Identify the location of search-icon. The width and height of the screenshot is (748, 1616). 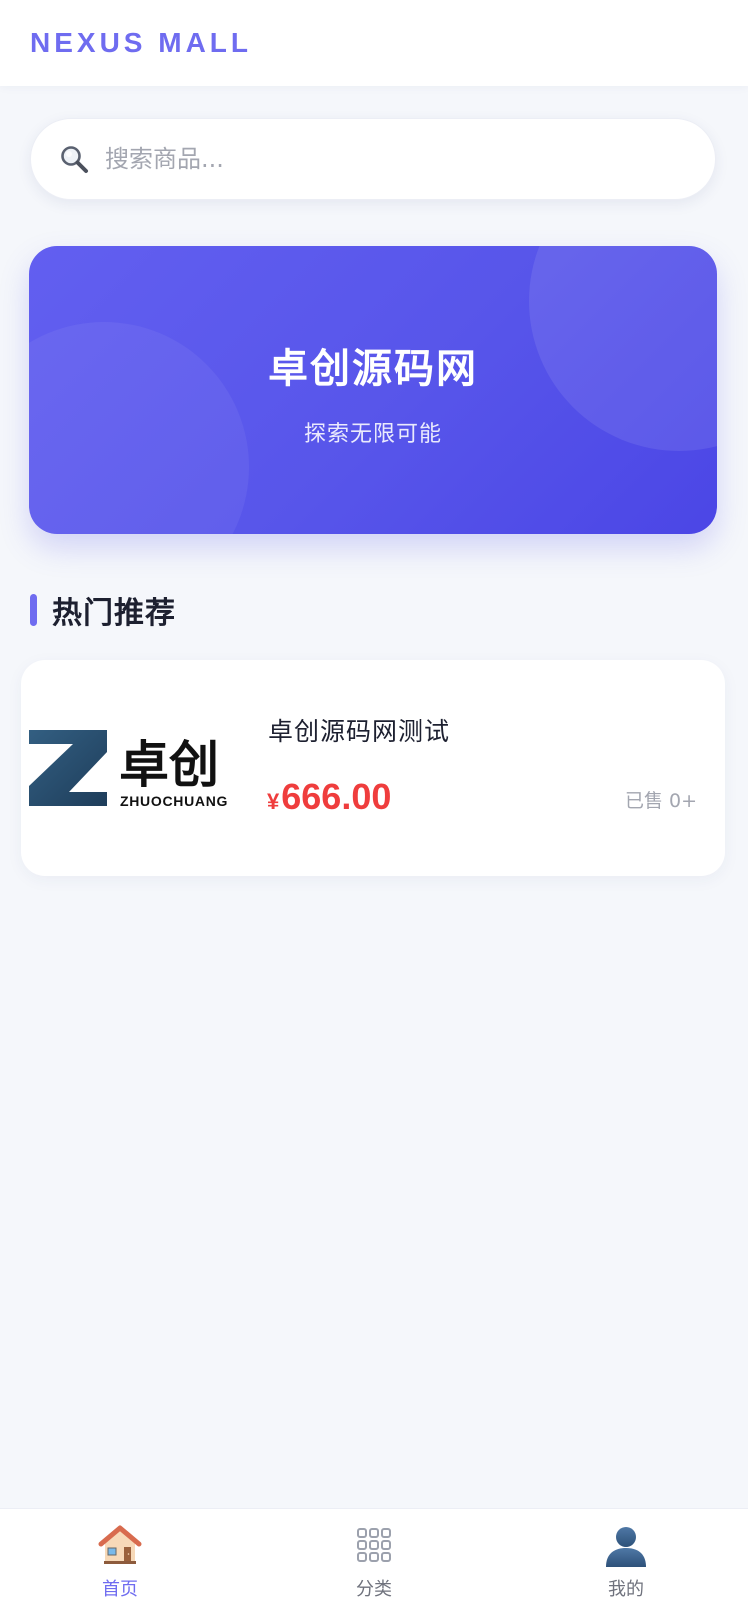
(74, 159).